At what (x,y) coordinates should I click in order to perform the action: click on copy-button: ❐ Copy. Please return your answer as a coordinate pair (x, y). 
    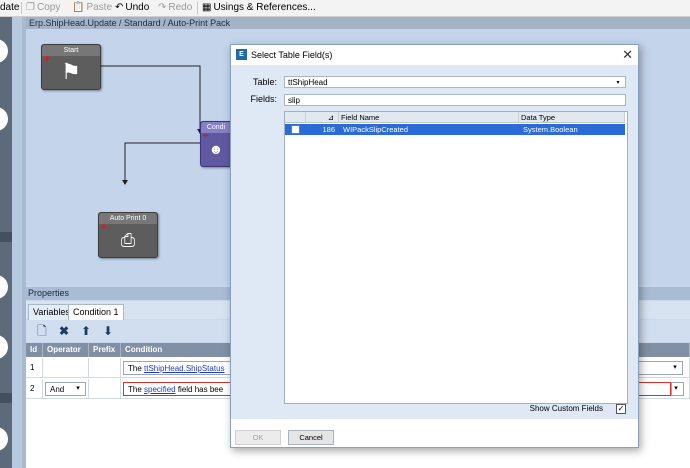
    Looking at the image, I should click on (43, 8).